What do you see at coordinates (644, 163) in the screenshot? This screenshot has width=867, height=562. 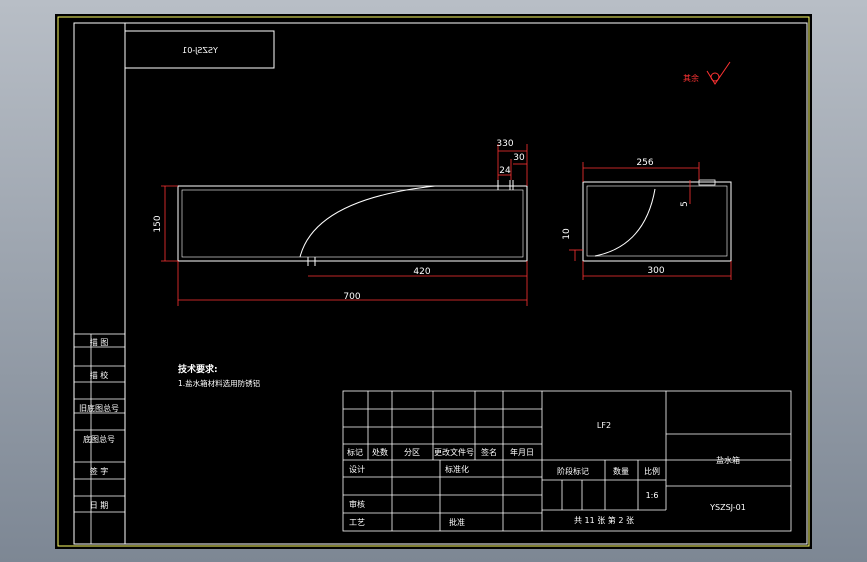 I see `dim-256: 256` at bounding box center [644, 163].